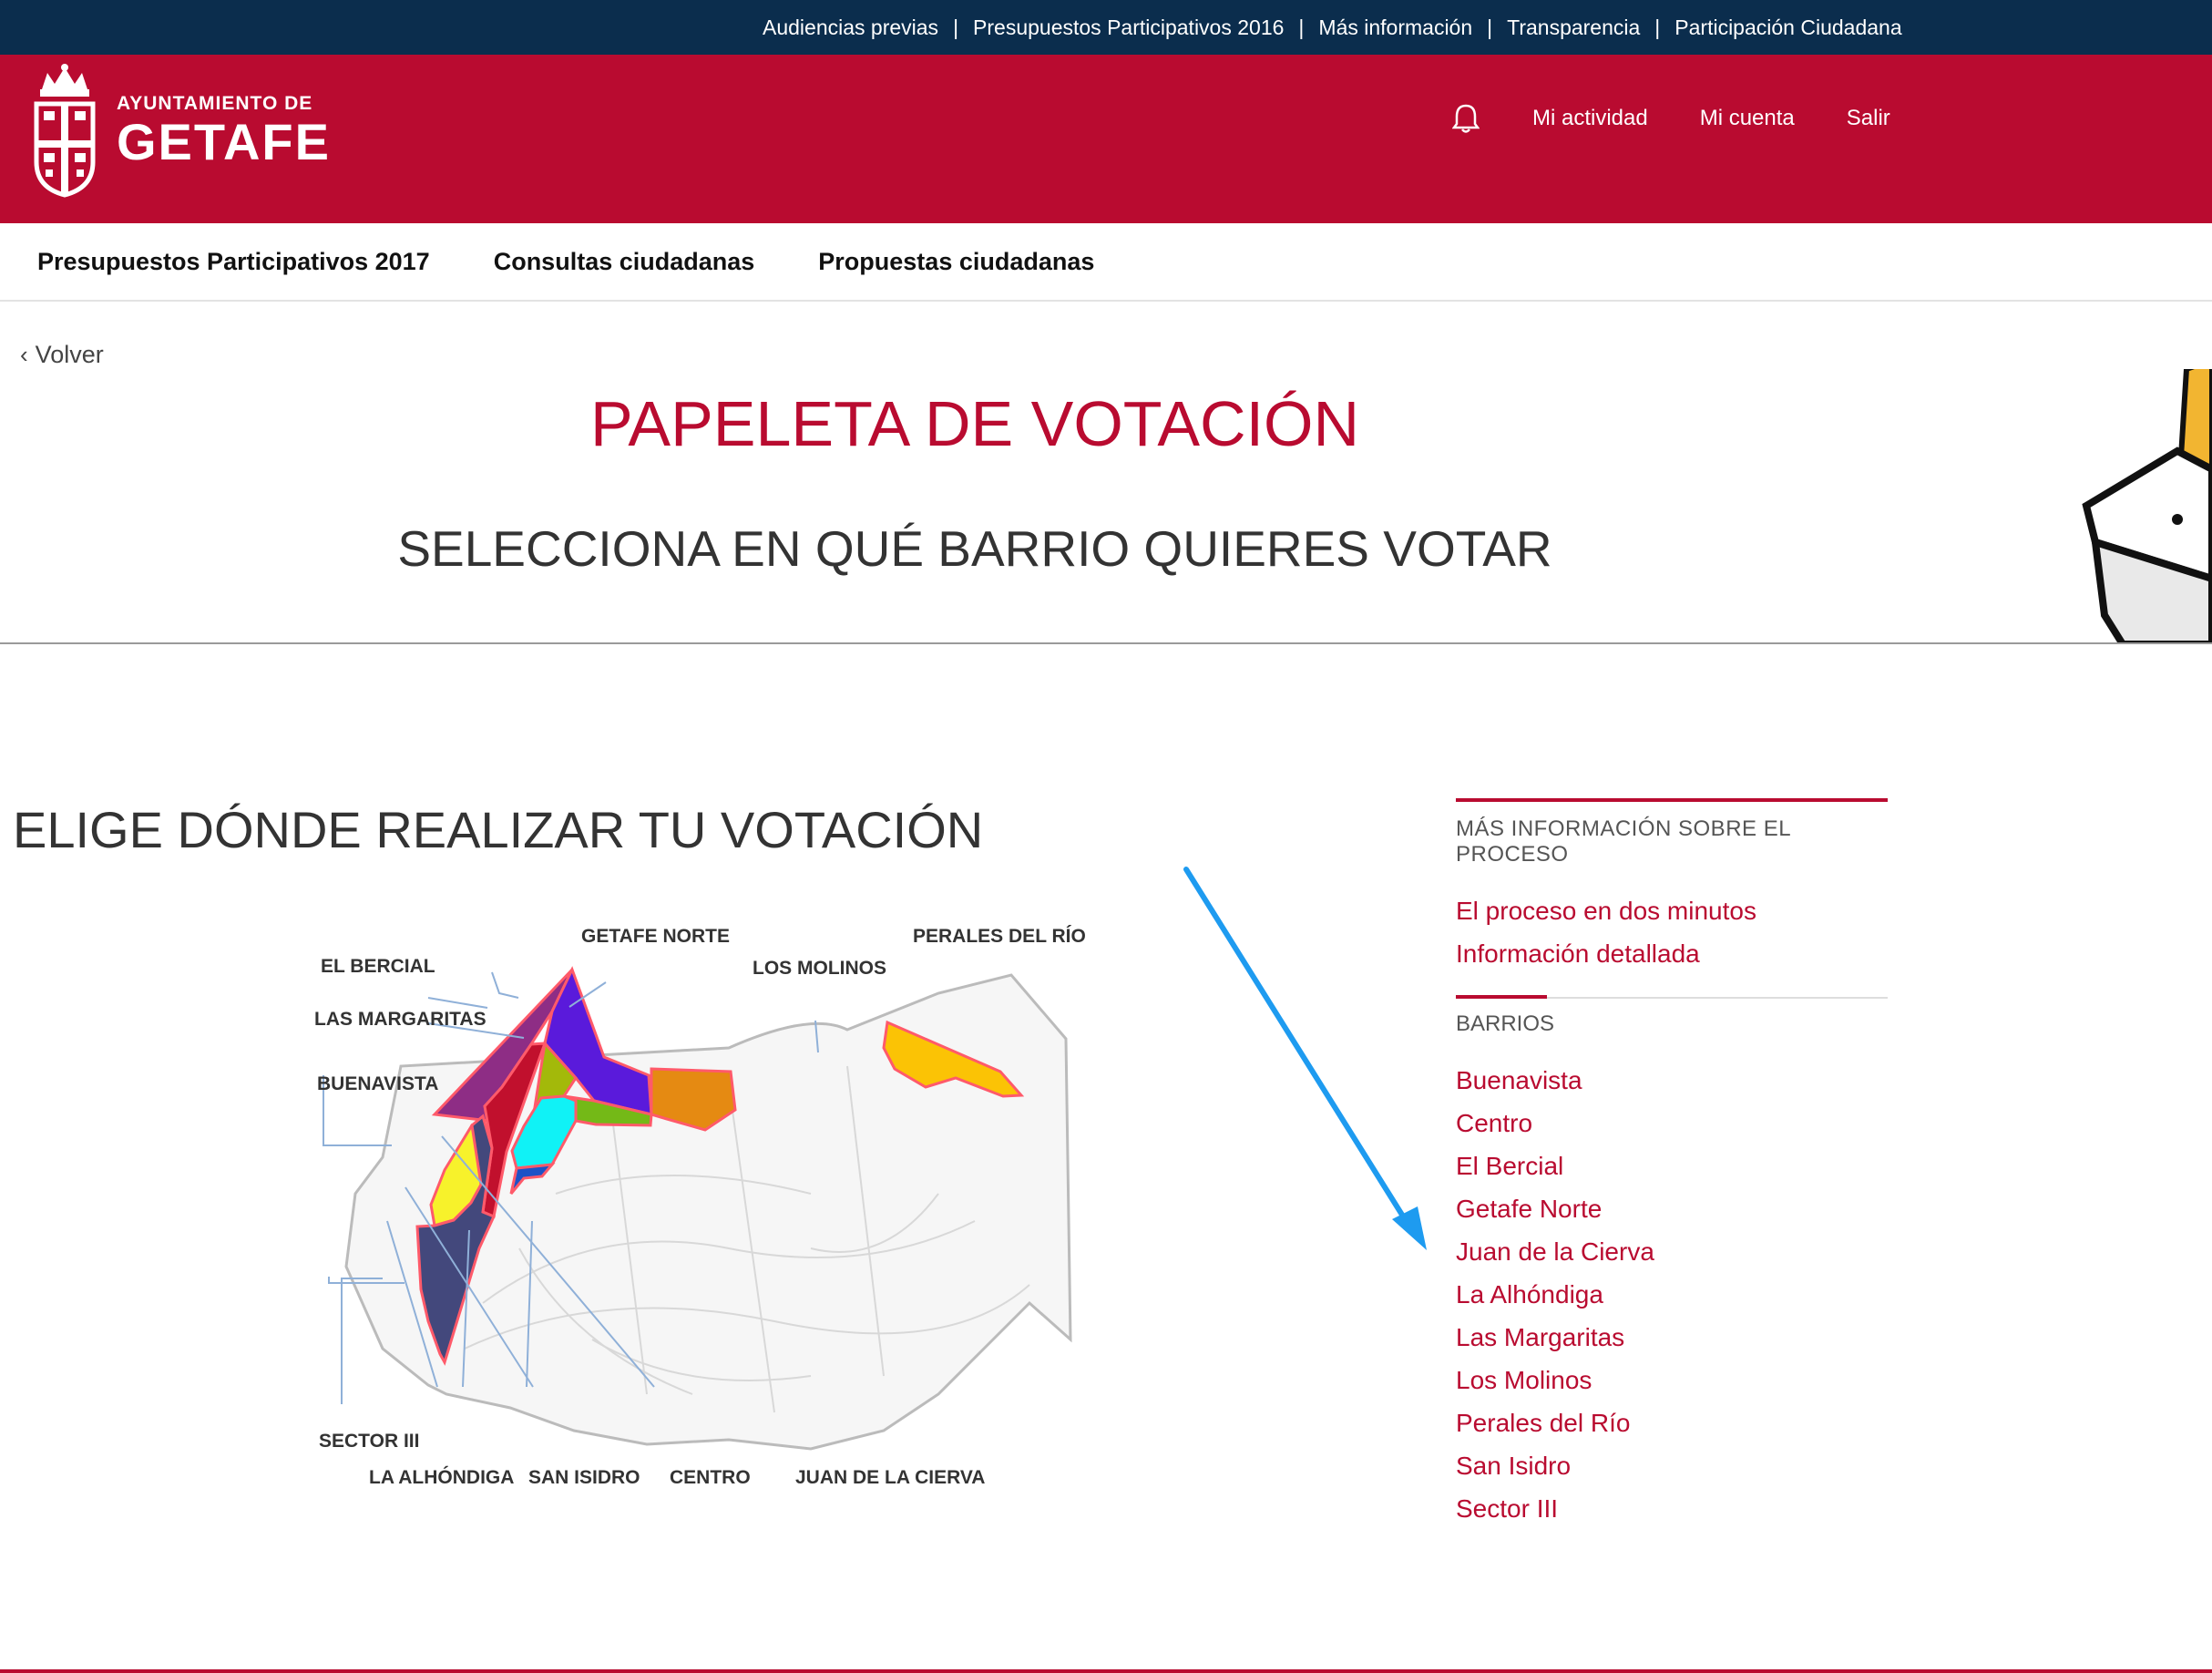  What do you see at coordinates (1787, 28) in the screenshot?
I see `link-participacion-ciudadana: Participación Ciudadana` at bounding box center [1787, 28].